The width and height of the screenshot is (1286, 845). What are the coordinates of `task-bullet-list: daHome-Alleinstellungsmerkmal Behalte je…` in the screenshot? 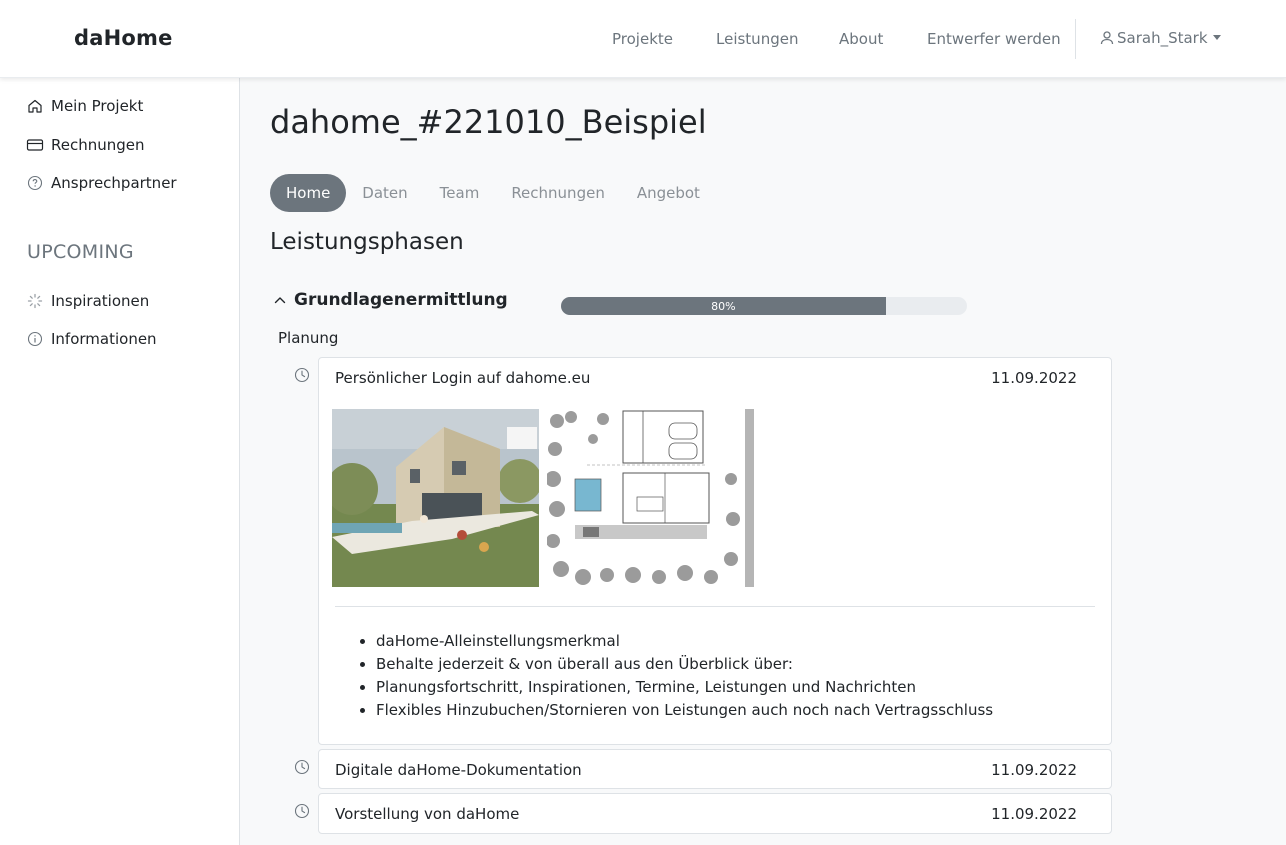 It's located at (684, 676).